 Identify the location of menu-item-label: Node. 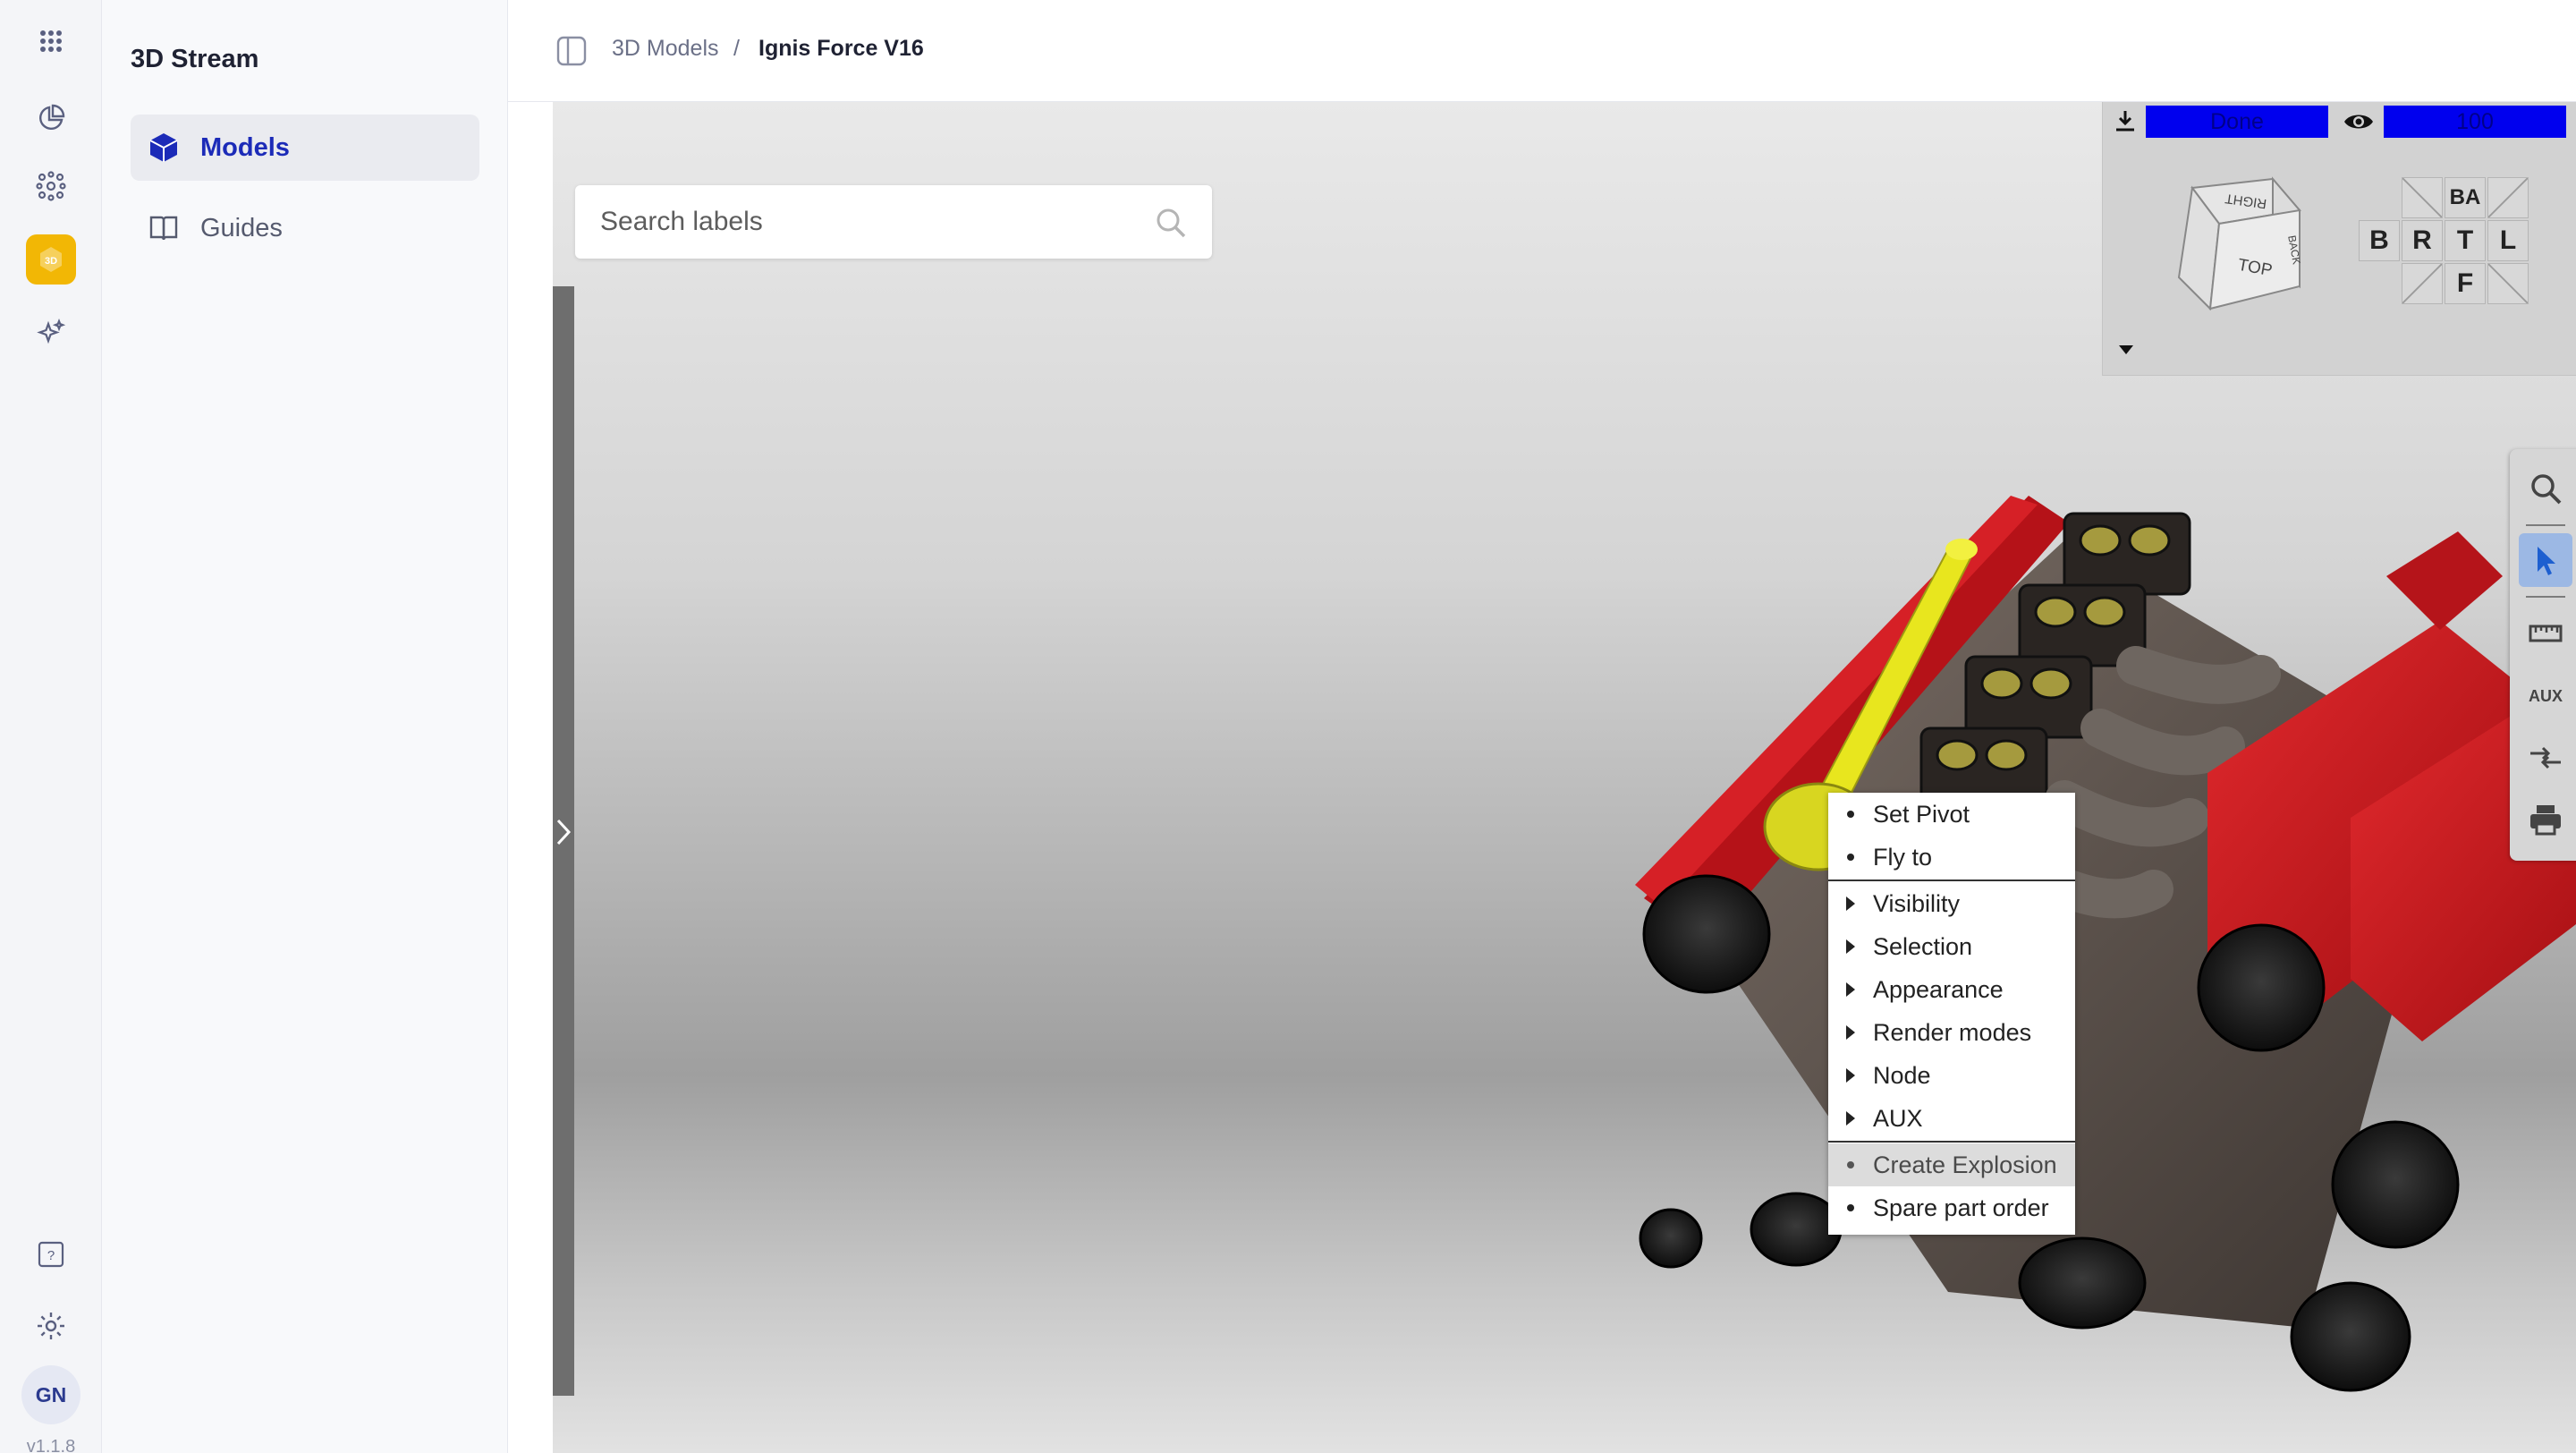
(1902, 1075).